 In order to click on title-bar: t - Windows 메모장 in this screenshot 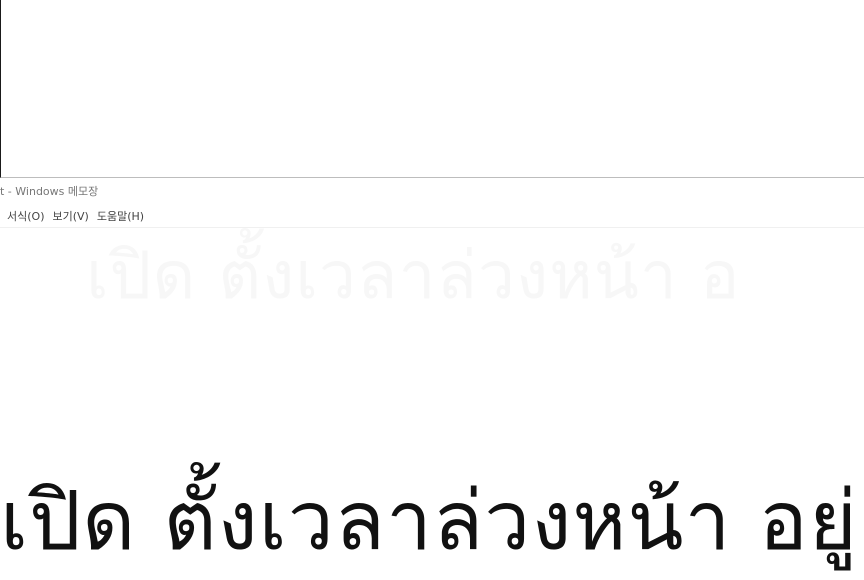, I will do `click(432, 192)`.